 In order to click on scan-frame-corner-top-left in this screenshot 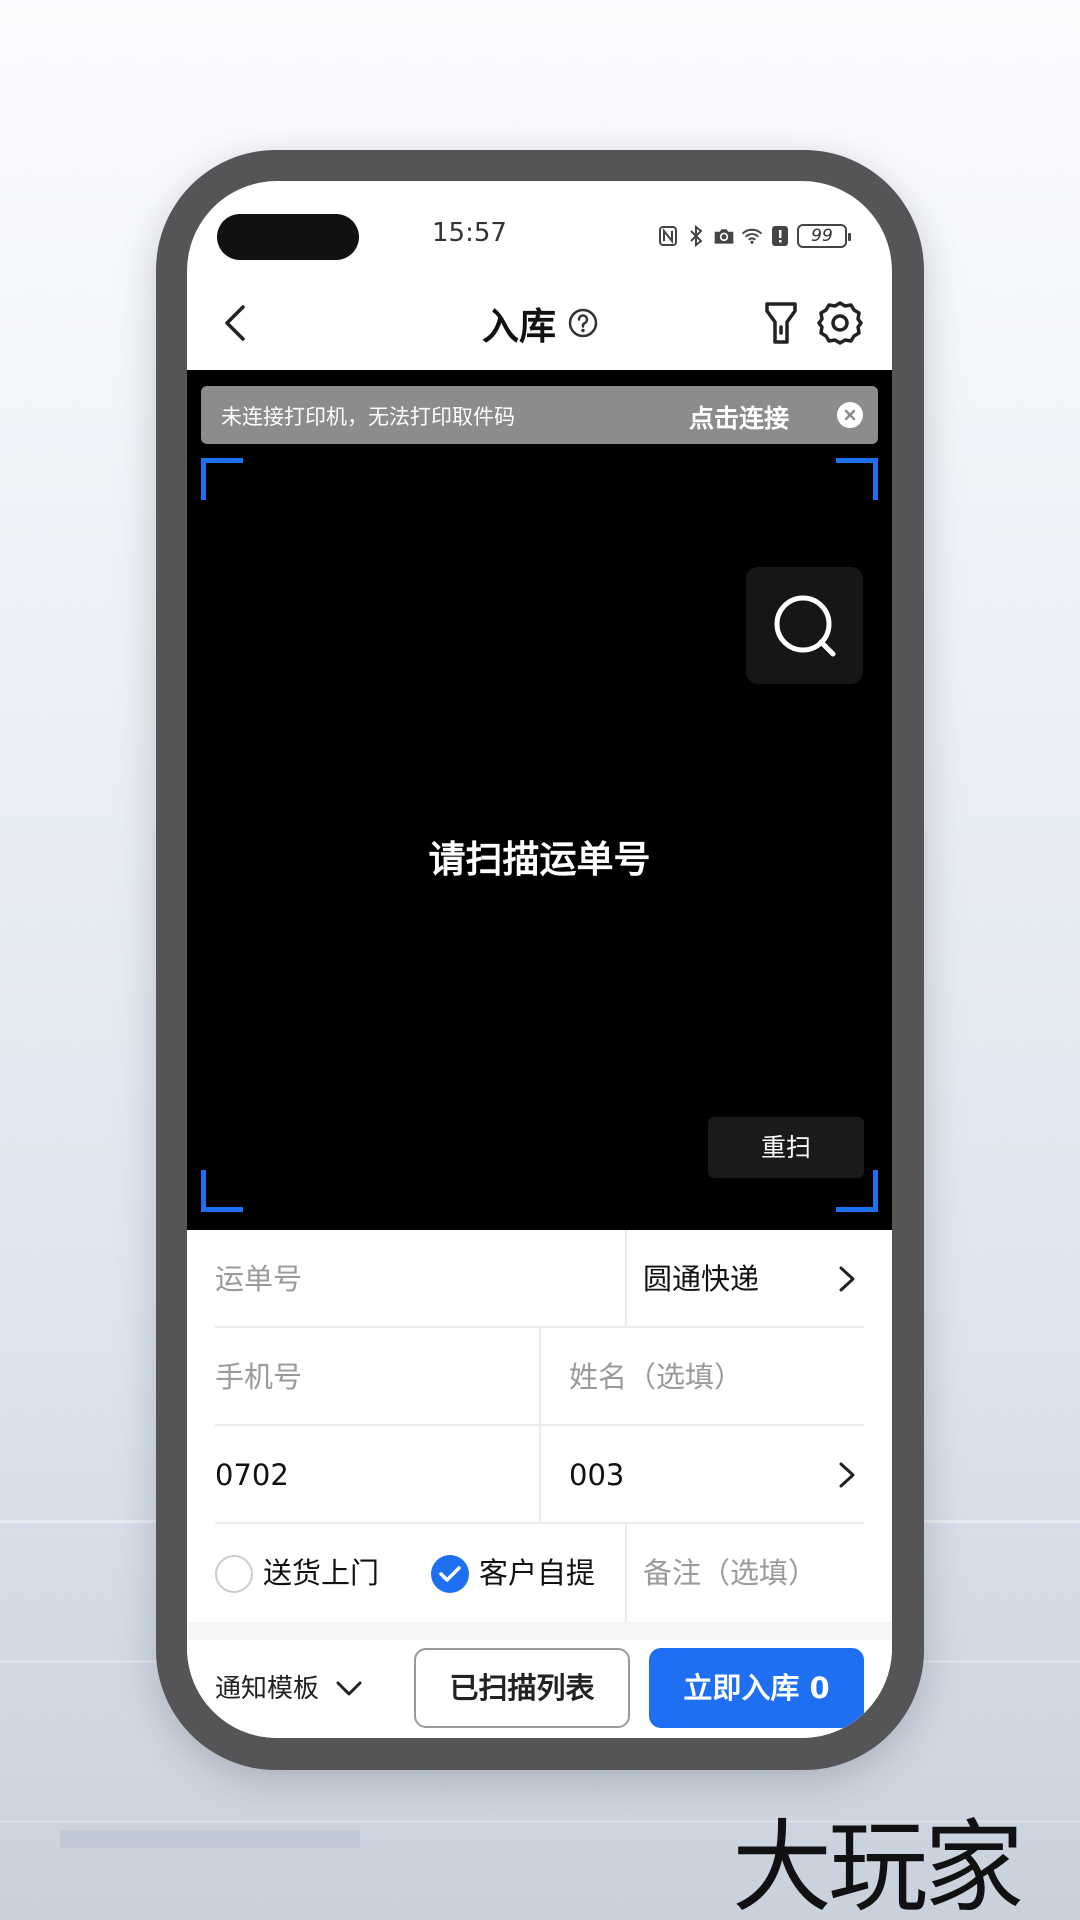, I will do `click(222, 479)`.